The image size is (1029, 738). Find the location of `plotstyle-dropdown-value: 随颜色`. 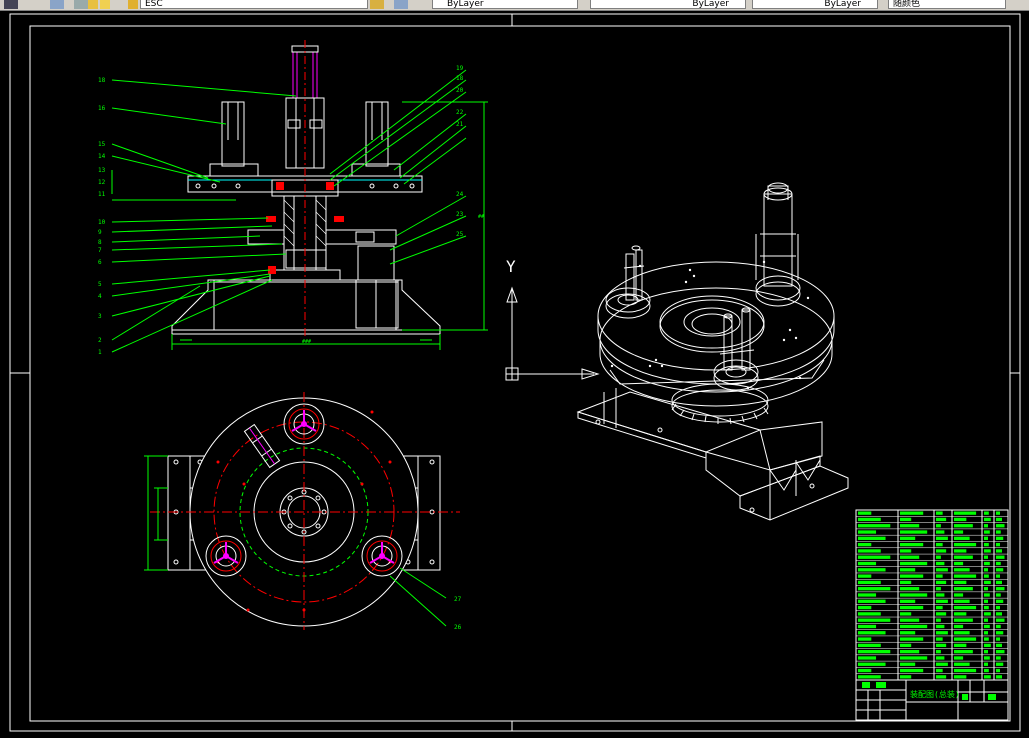

plotstyle-dropdown-value: 随颜色 is located at coordinates (907, 4).